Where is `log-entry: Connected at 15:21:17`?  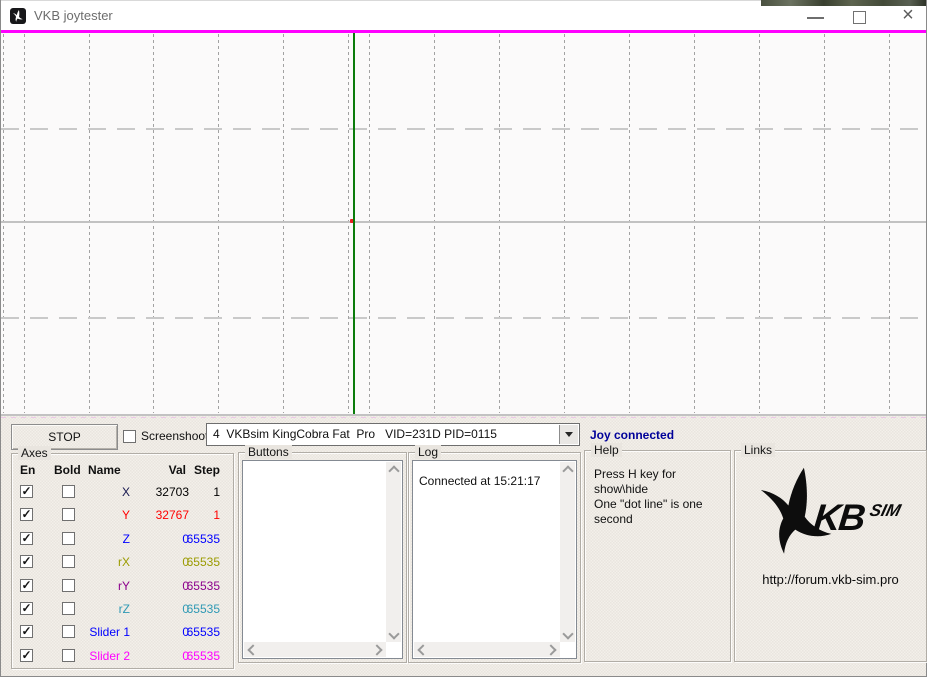 log-entry: Connected at 15:21:17 is located at coordinates (480, 481).